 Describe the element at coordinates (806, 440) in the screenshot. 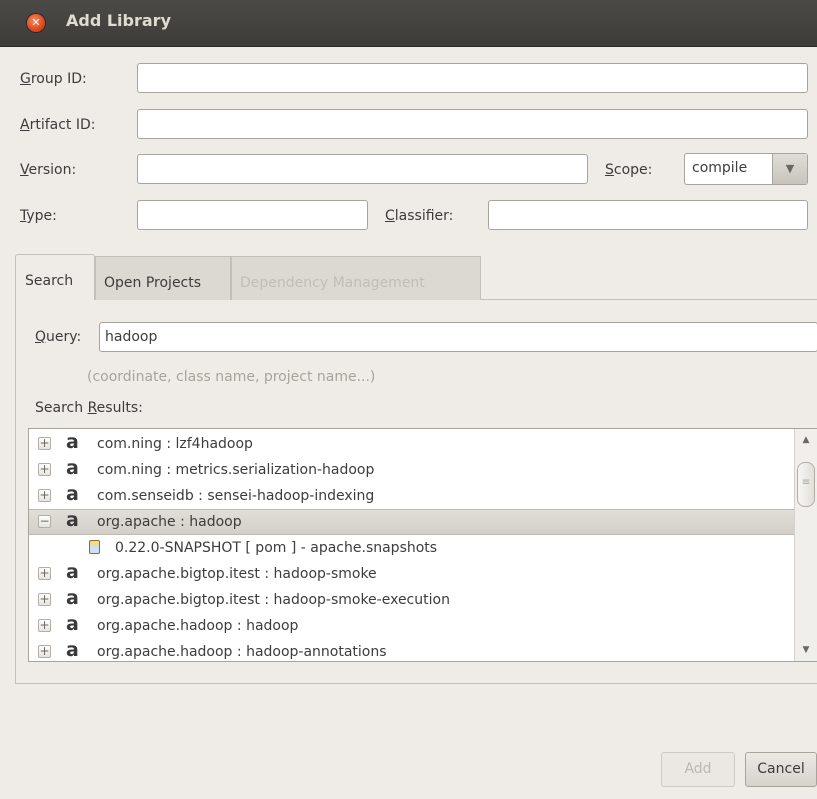

I see `scroll-up-icon: ▲` at that location.